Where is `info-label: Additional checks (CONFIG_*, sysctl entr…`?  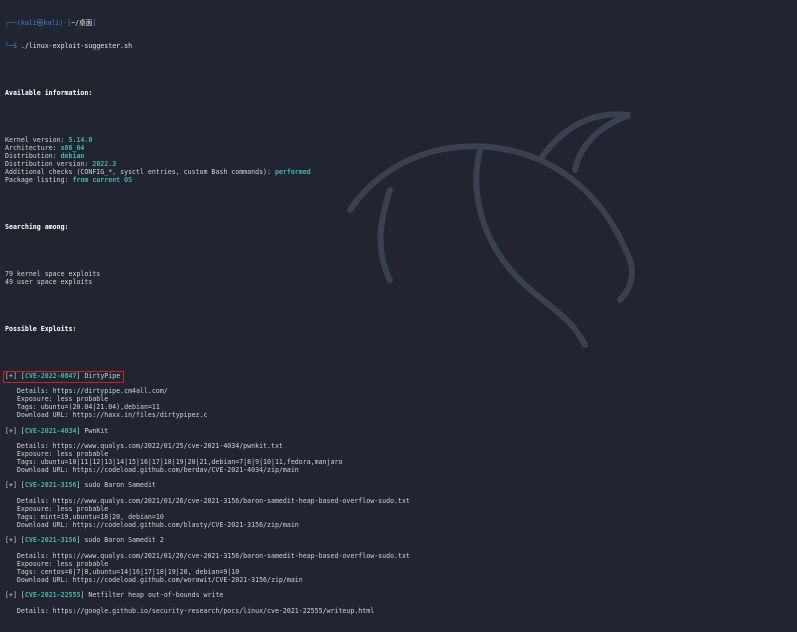 info-label: Additional checks (CONFIG_*, sysctl entr… is located at coordinates (140, 171).